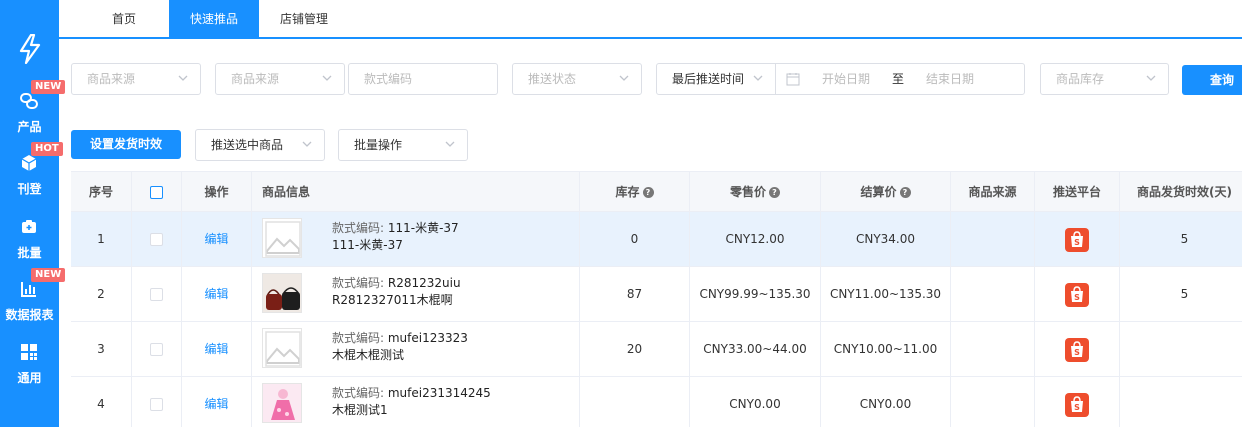 Image resolution: width=1242 pixels, height=427 pixels. Describe the element at coordinates (1181, 402) in the screenshot. I see `cell-ship-time` at that location.